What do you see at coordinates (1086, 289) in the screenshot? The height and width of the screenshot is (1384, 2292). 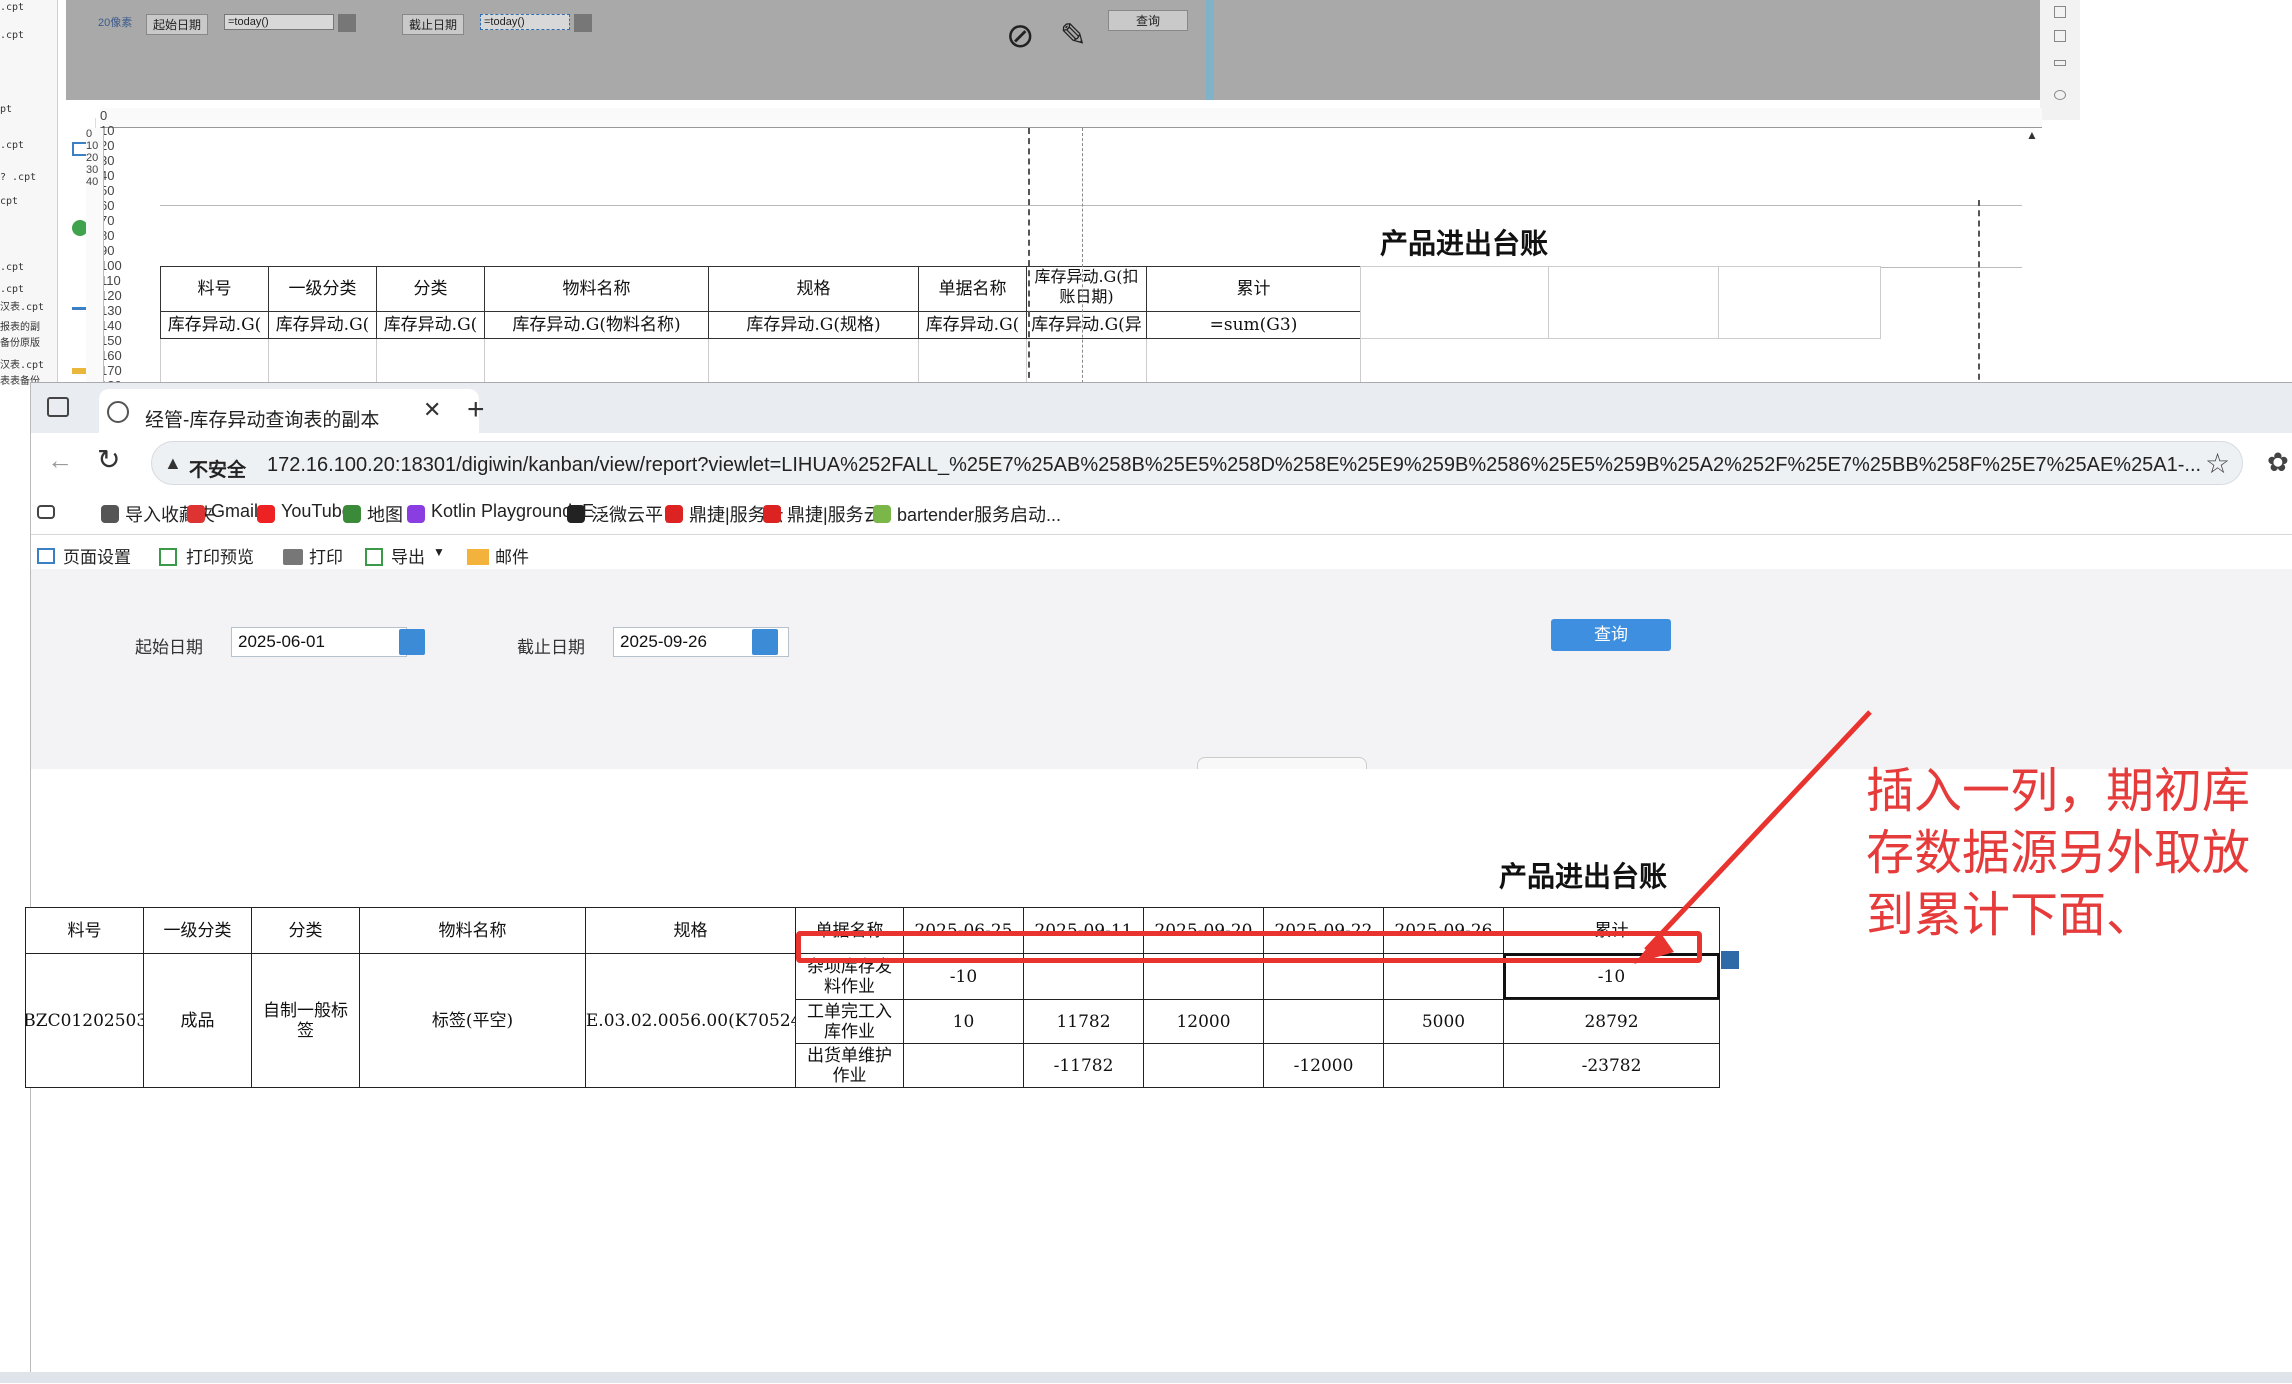 I see `design-header-cell: 库存异动.G(扣账日期)` at bounding box center [1086, 289].